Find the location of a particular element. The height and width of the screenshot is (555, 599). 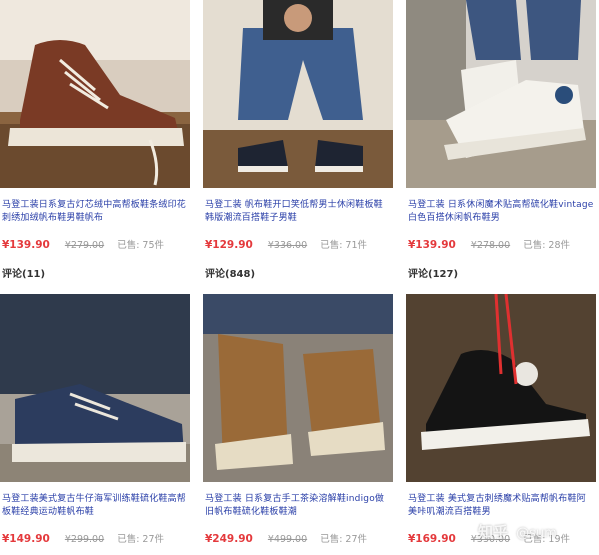

price-row: ¥129.90 ¥336.00 已售: 71件 is located at coordinates (300, 244).